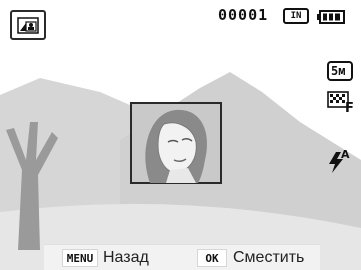  I want to click on ok-key: OK, so click(212, 258).